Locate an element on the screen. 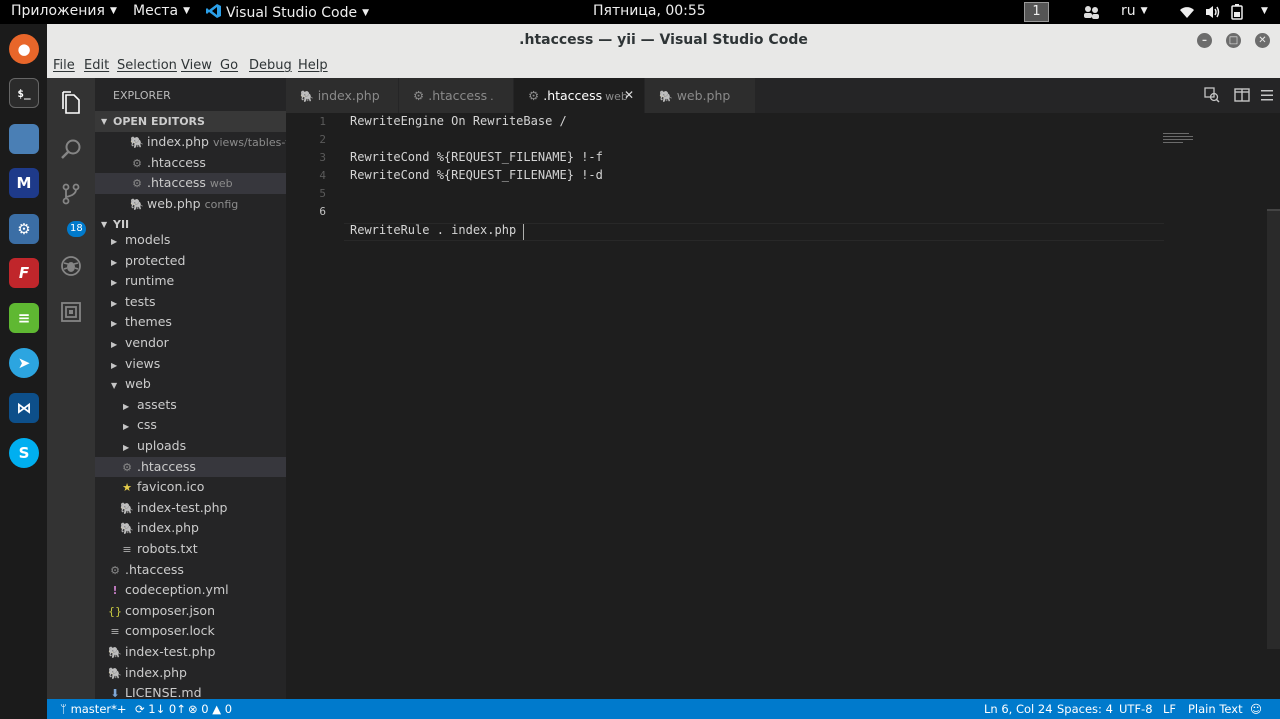 Image resolution: width=1280 pixels, height=719 pixels. battery-icon is located at coordinates (1237, 14).